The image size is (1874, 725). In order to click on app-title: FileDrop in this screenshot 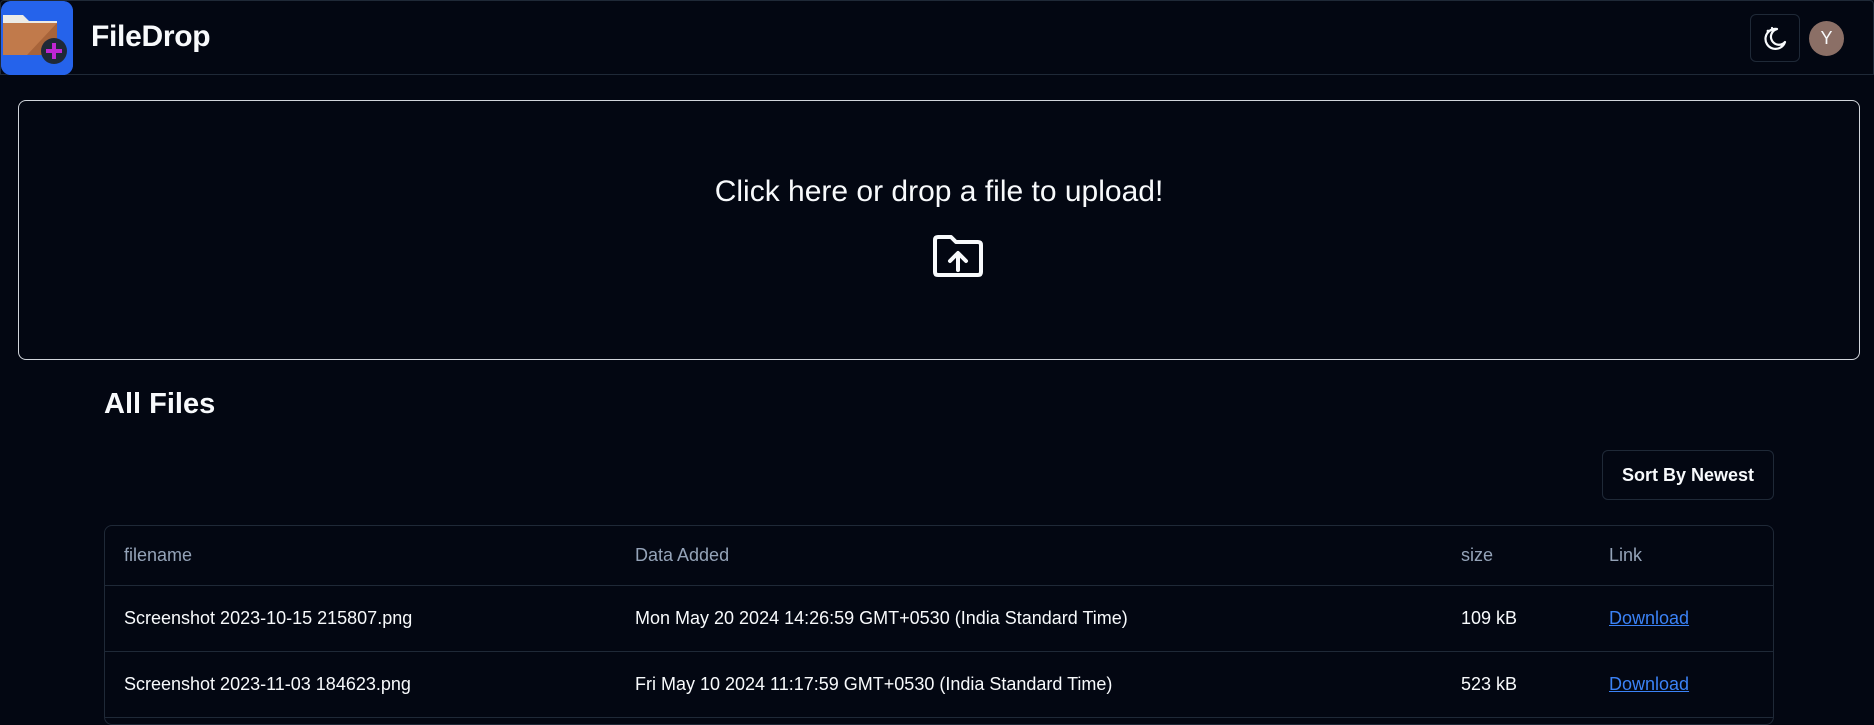, I will do `click(151, 36)`.